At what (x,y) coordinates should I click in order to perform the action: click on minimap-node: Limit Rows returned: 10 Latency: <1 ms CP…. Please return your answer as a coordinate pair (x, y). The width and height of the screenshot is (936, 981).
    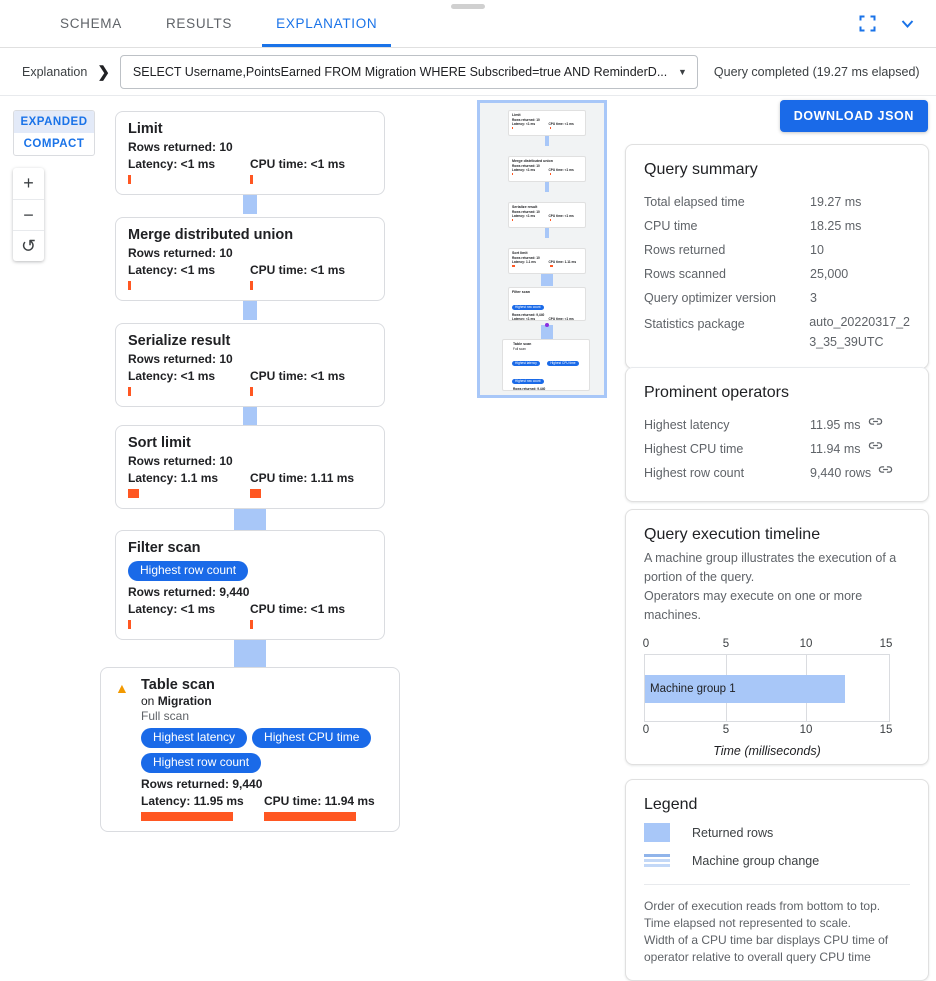
    Looking at the image, I should click on (547, 123).